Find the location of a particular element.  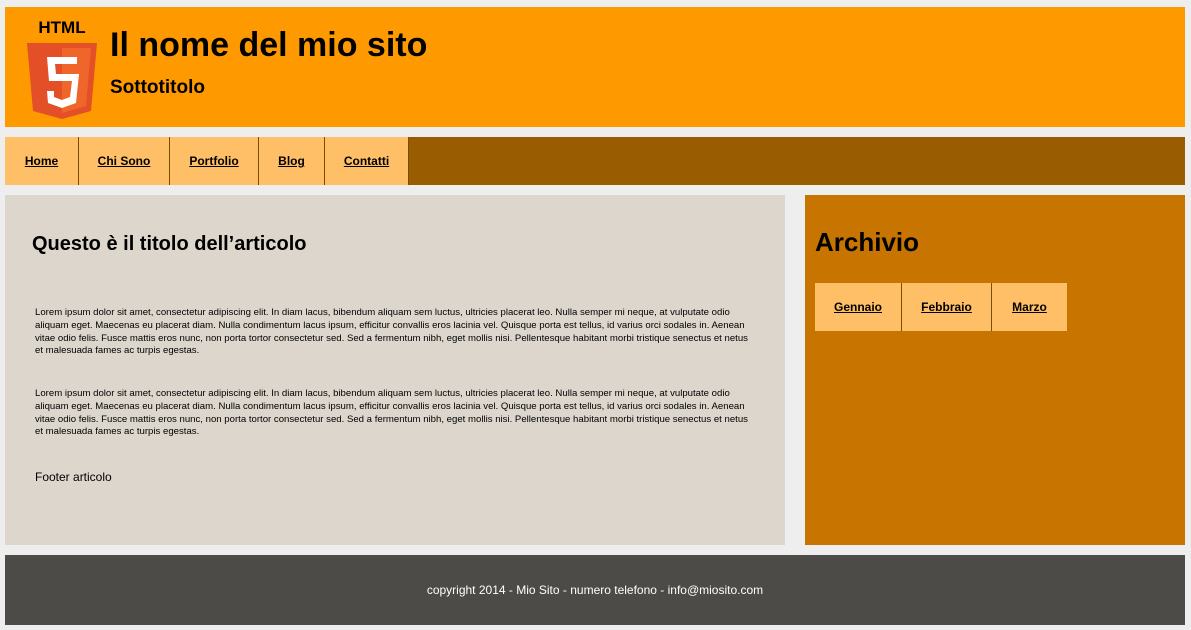

site-subtitle: Sottotitolo is located at coordinates (157, 87).